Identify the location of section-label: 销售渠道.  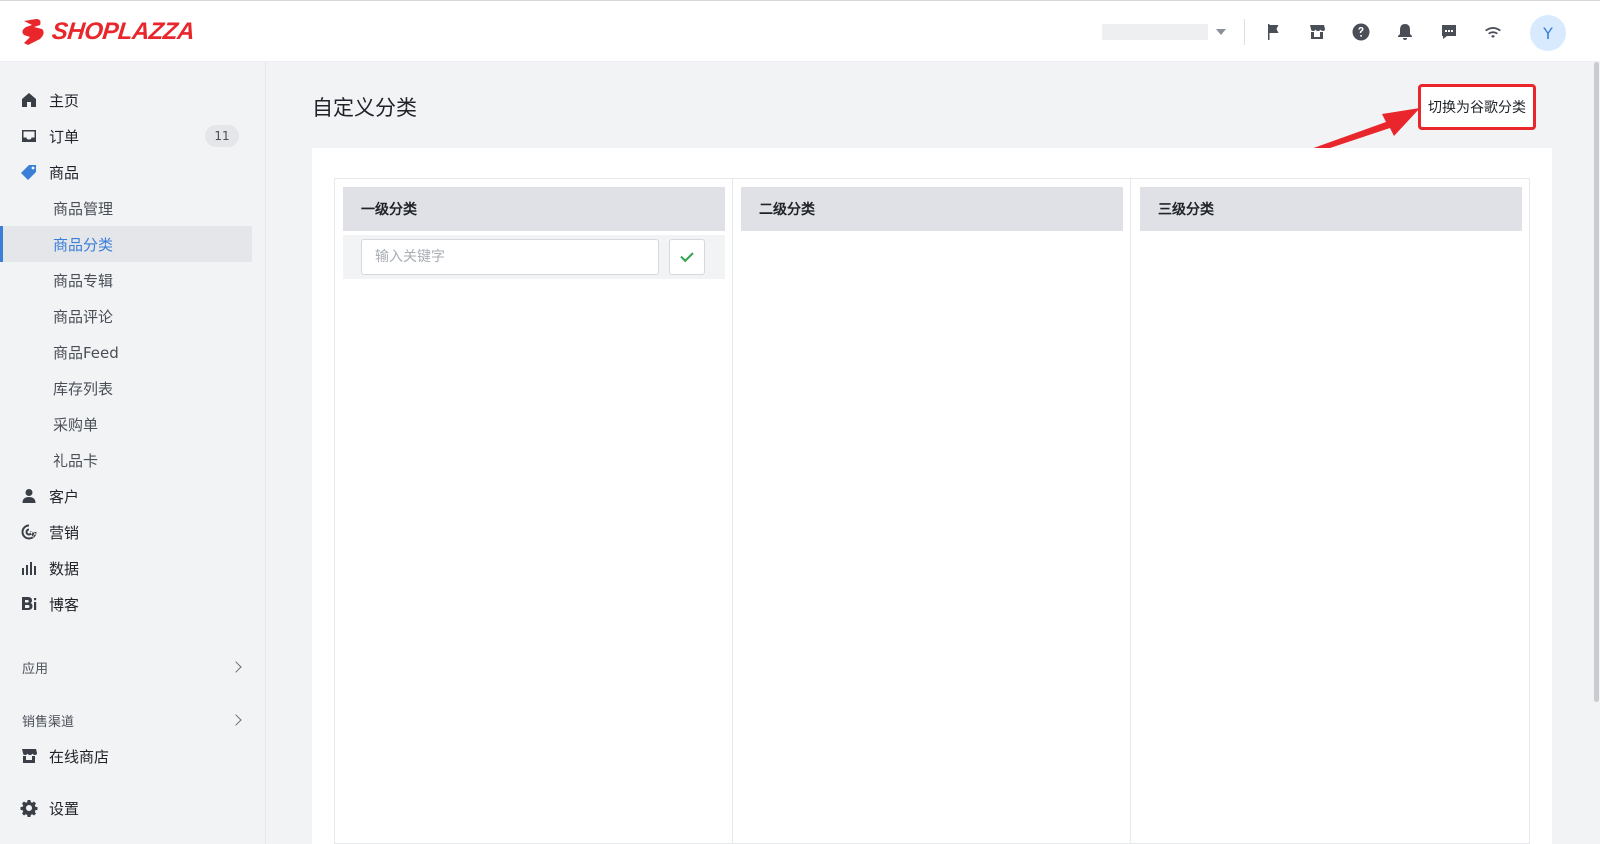
(48, 722).